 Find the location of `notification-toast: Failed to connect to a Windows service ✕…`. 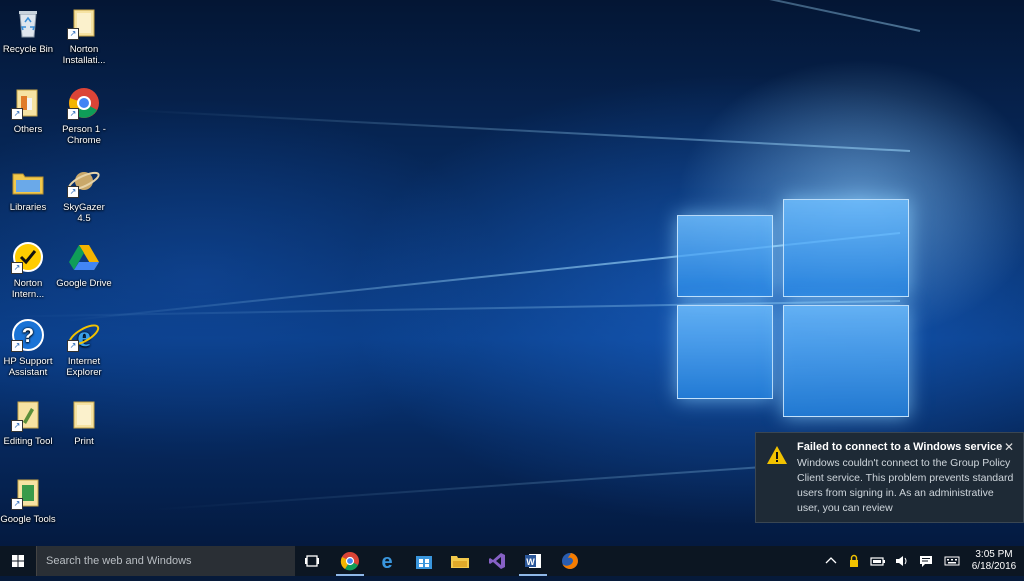

notification-toast: Failed to connect to a Windows service ✕… is located at coordinates (889, 477).